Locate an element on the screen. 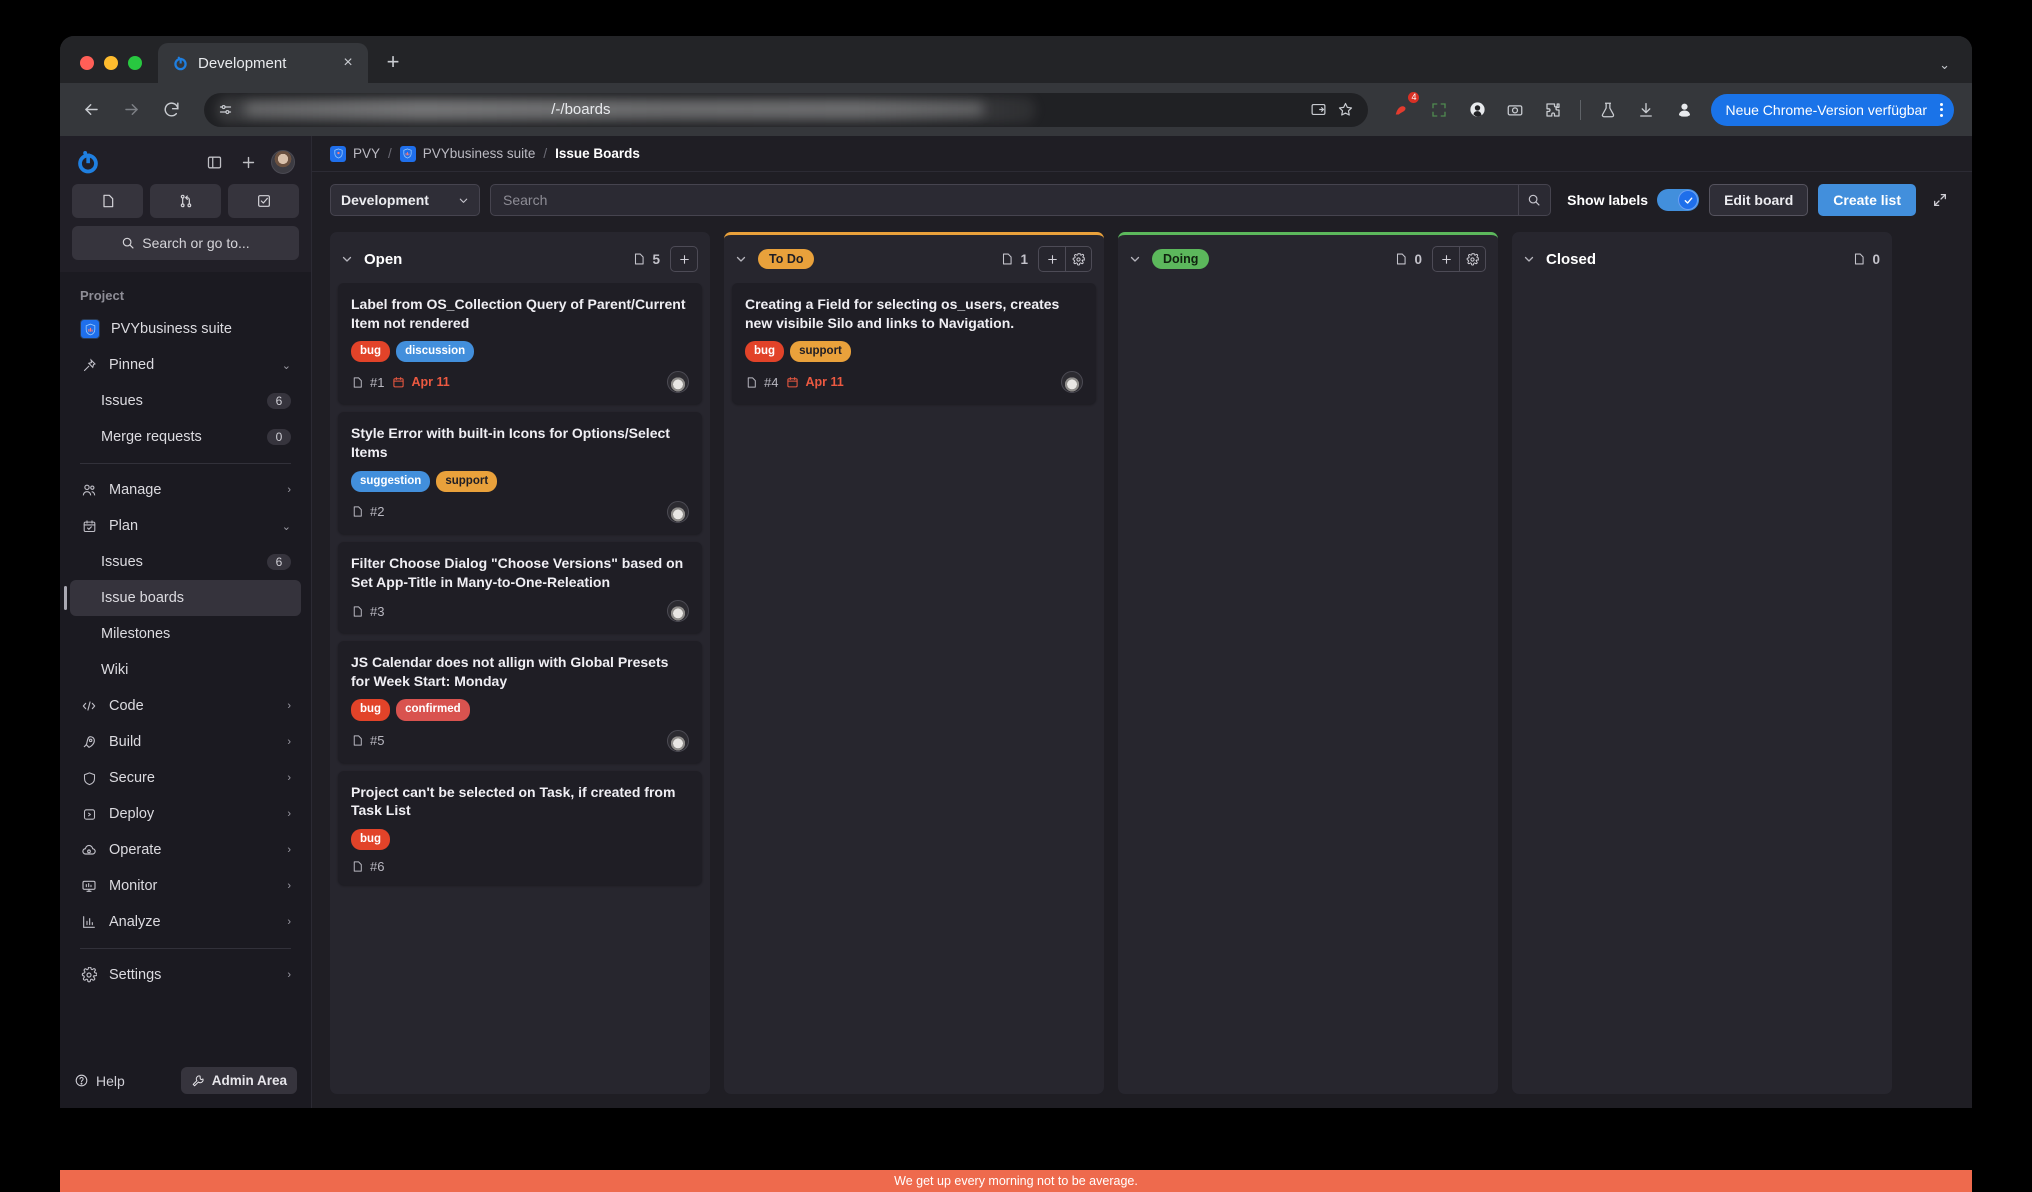 Image resolution: width=2032 pixels, height=1192 pixels. show-labels-toggle is located at coordinates (1678, 200).